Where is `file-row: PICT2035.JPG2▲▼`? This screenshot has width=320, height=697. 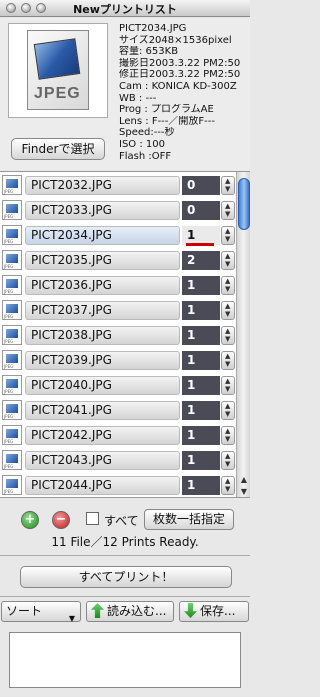 file-row: PICT2035.JPG2▲▼ is located at coordinates (118, 259).